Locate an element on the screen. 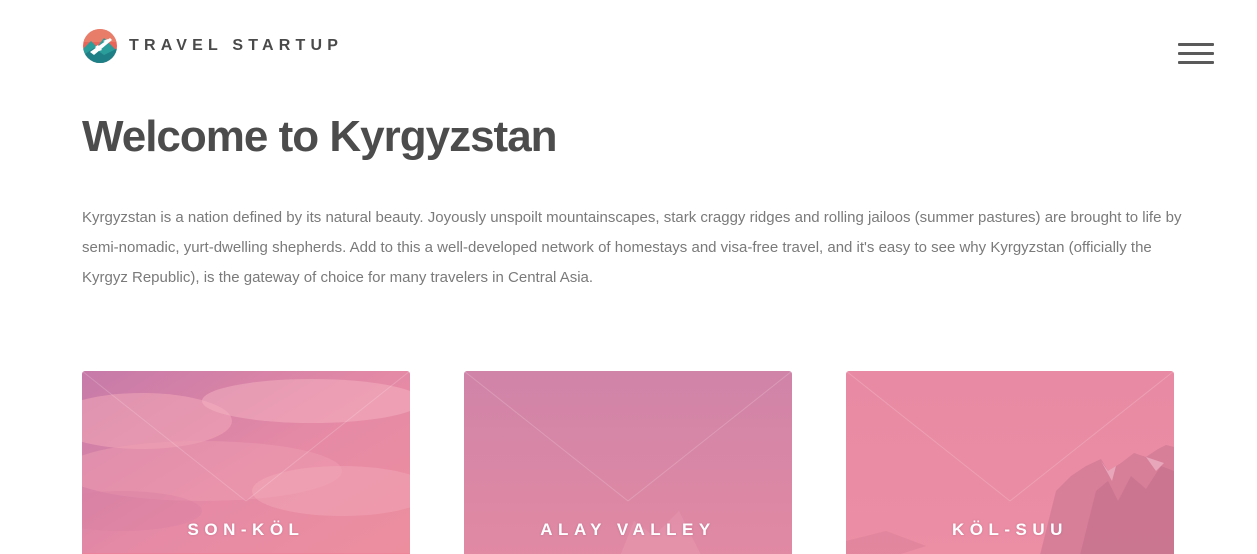 The width and height of the screenshot is (1257, 554). destination-card-alay-valley: ALAY VALLEY is located at coordinates (628, 462).